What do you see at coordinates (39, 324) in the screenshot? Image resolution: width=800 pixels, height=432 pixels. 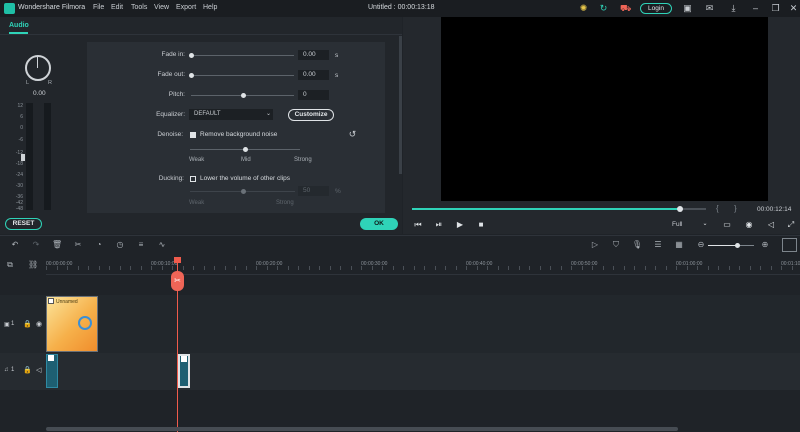 I see `eye-icon: ◉` at bounding box center [39, 324].